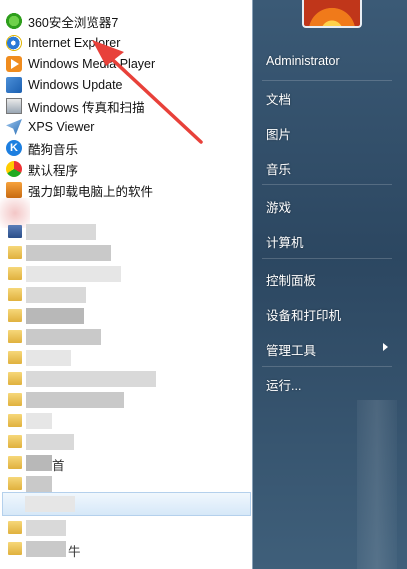 The image size is (407, 569). Describe the element at coordinates (285, 241) in the screenshot. I see `place-computer: 计算机` at that location.